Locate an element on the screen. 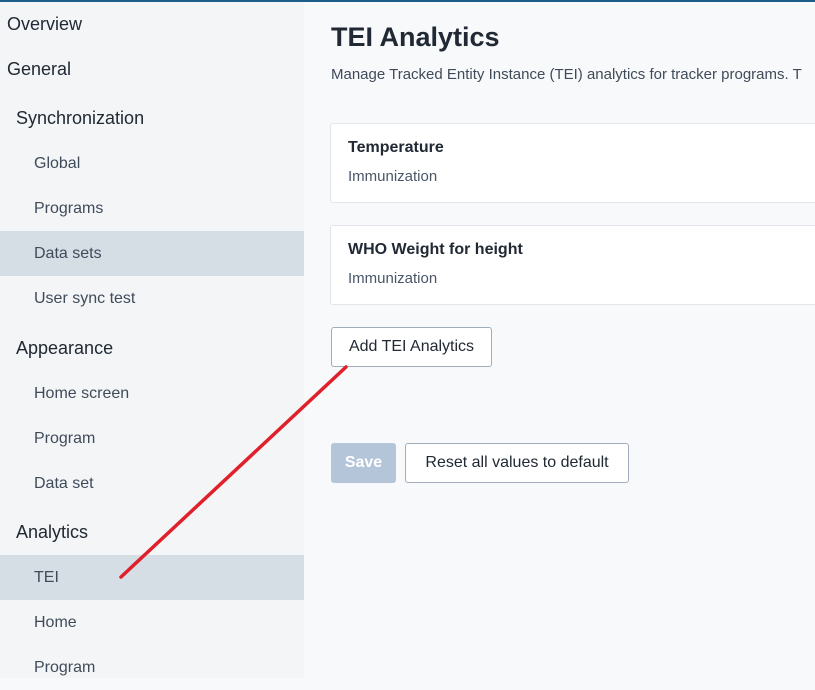 This screenshot has width=815, height=690. sidebar-item-global: Global is located at coordinates (152, 163).